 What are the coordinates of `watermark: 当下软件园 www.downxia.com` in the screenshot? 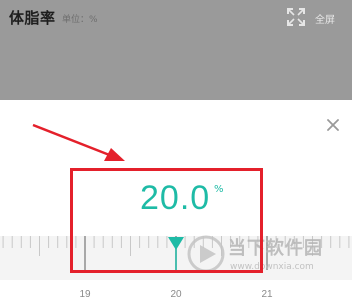 It's located at (264, 257).